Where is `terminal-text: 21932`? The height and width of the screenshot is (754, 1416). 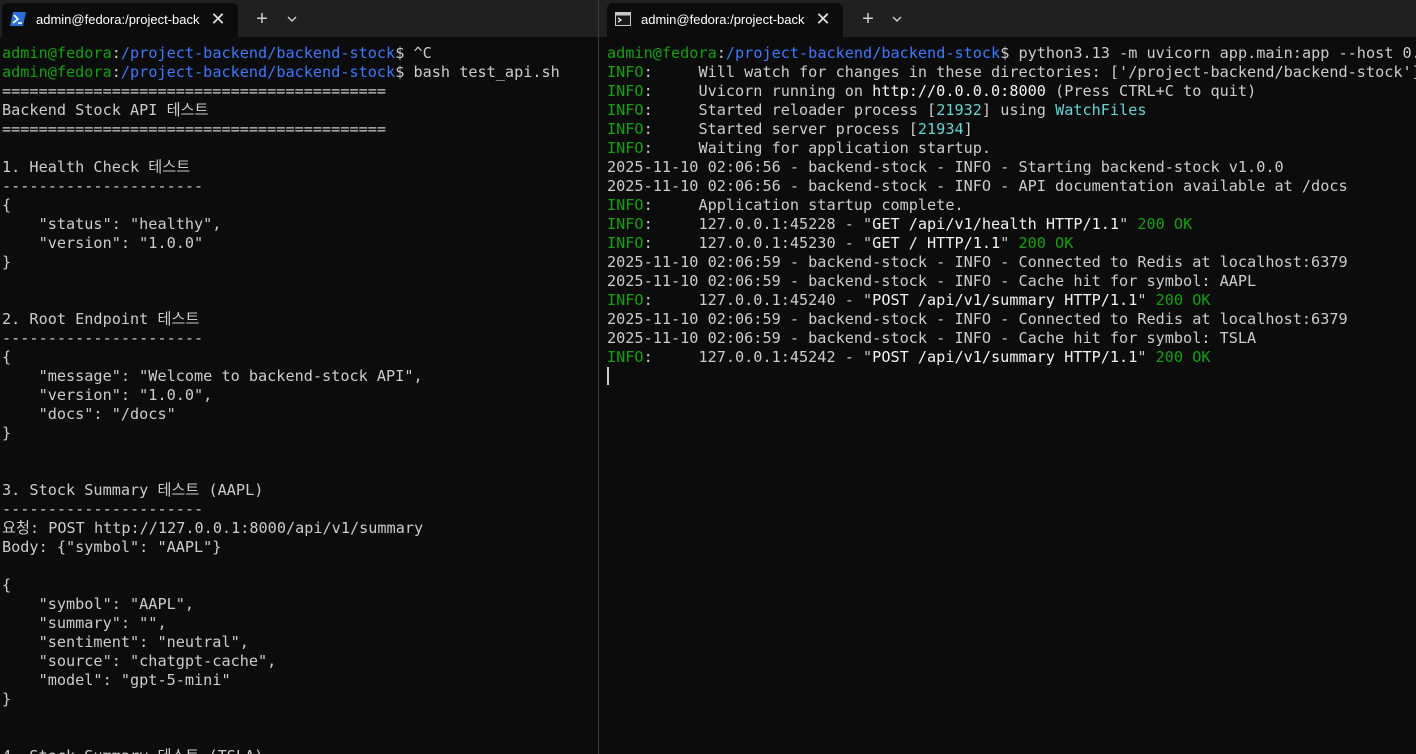 terminal-text: 21932 is located at coordinates (959, 110).